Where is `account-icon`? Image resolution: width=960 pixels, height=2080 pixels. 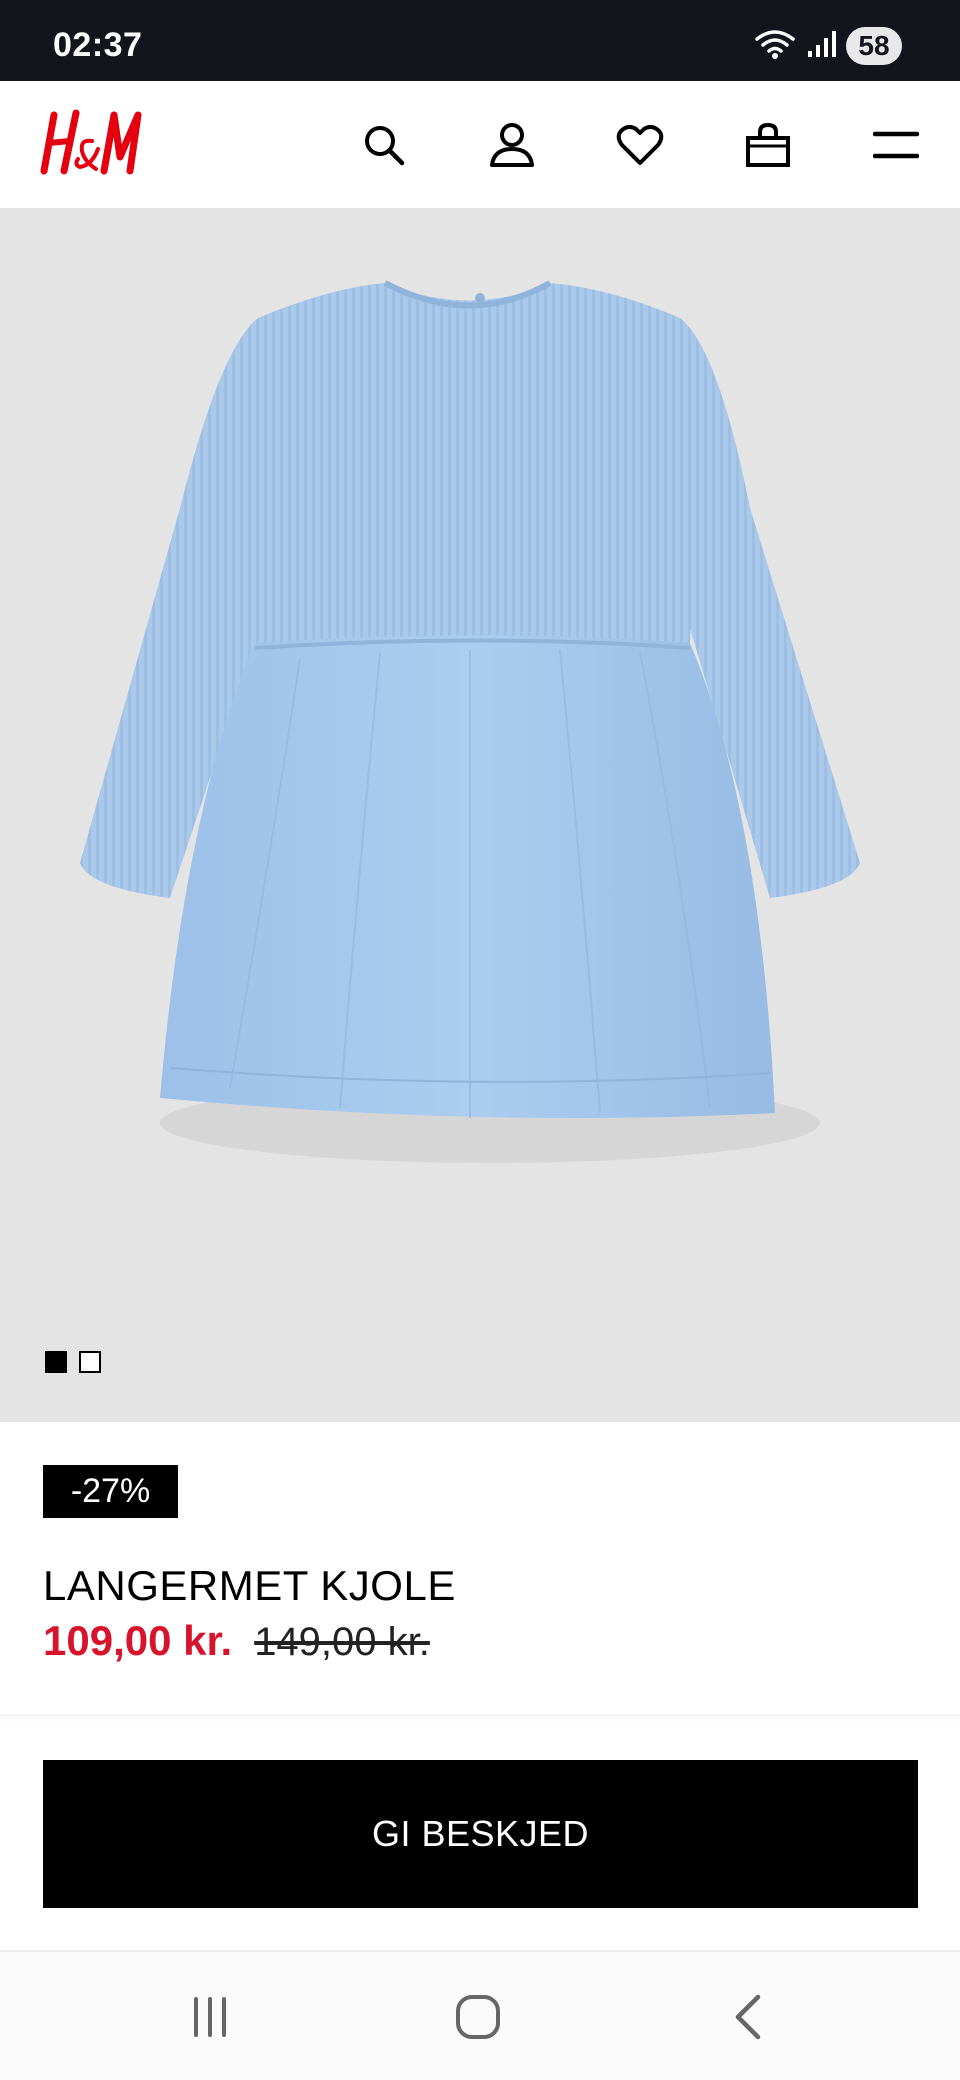 account-icon is located at coordinates (512, 145).